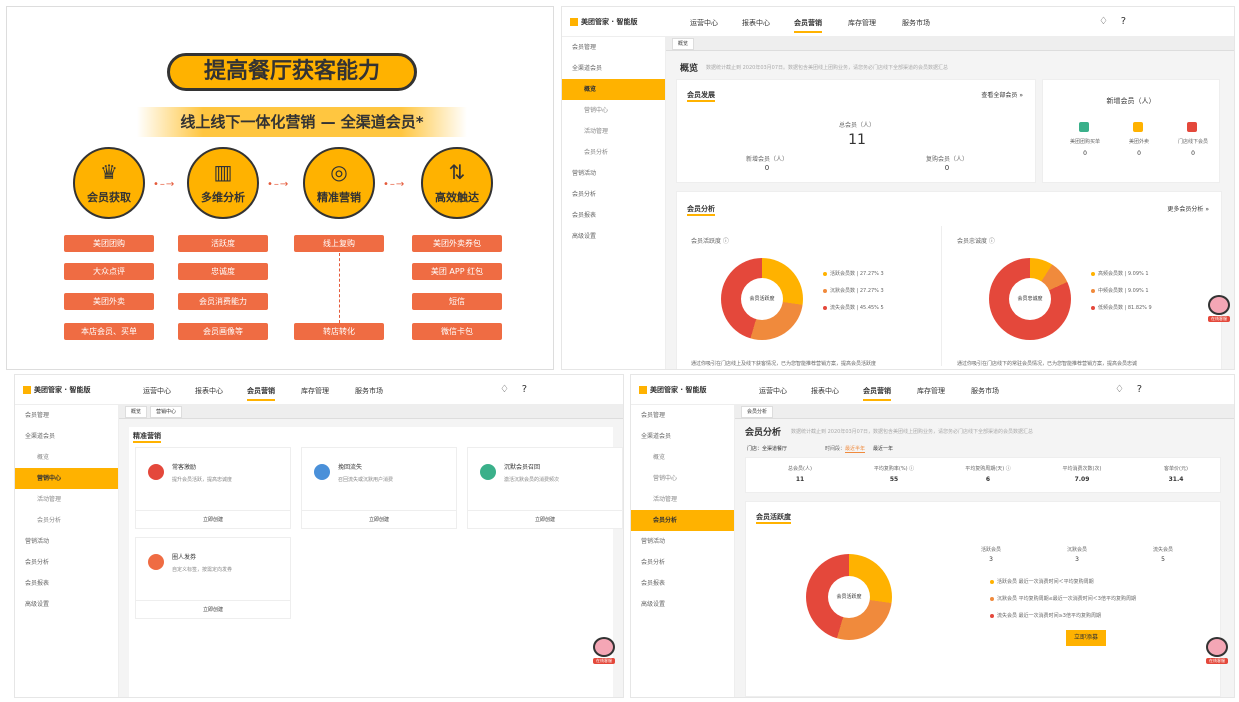  What do you see at coordinates (757, 412) in the screenshot?
I see `tab-member-analysis: 会员分析` at bounding box center [757, 412].